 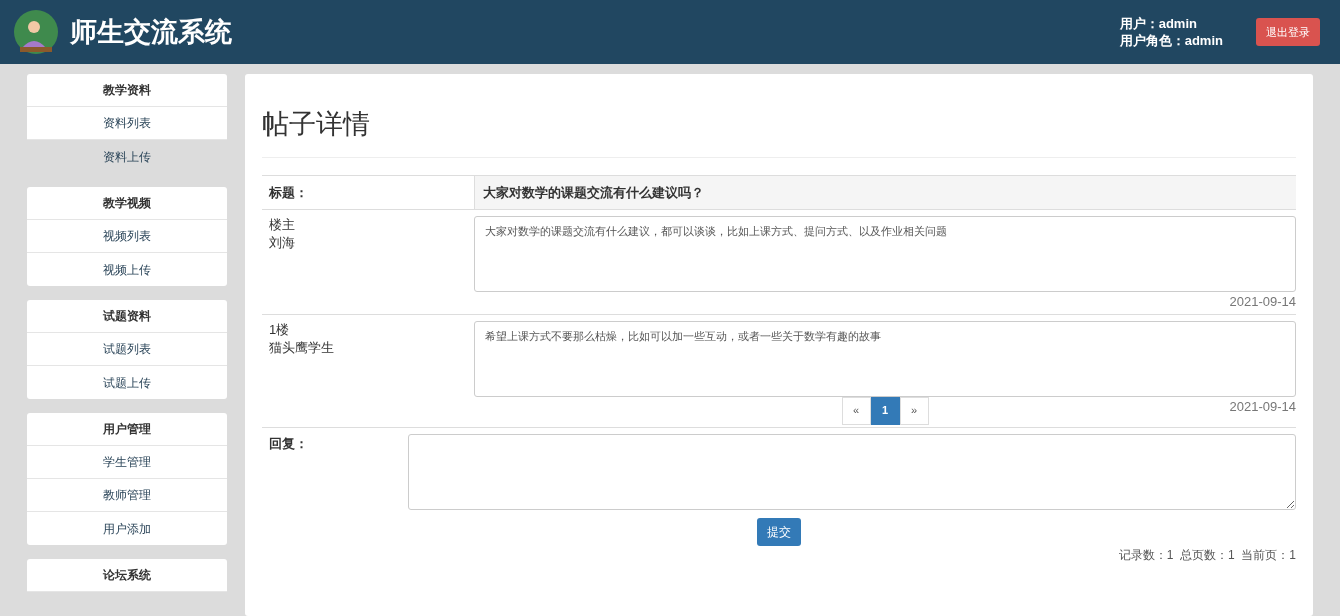 What do you see at coordinates (885, 192) in the screenshot?
I see `post-title: 大家对数学的课题交流有什么建议吗？` at bounding box center [885, 192].